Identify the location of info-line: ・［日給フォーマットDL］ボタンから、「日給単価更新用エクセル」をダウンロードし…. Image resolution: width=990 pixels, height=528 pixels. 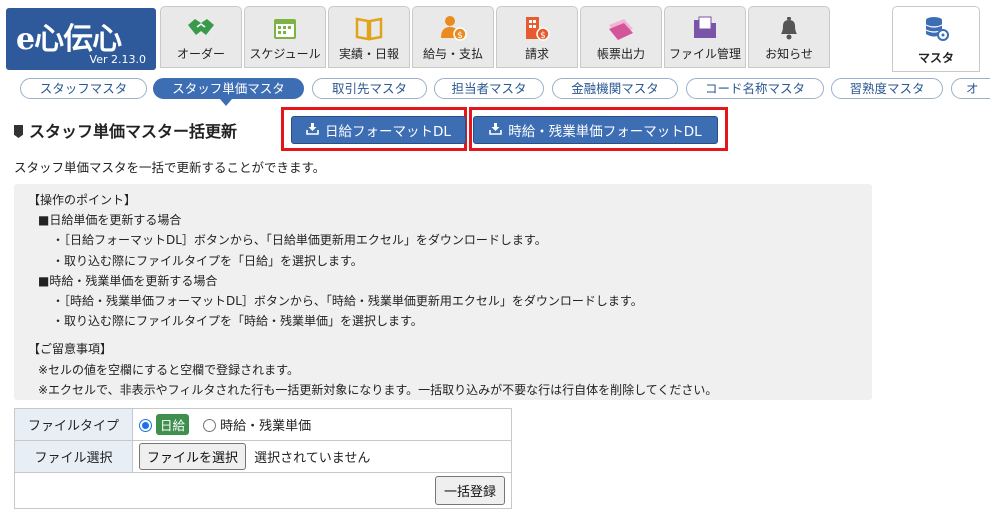
(299, 240).